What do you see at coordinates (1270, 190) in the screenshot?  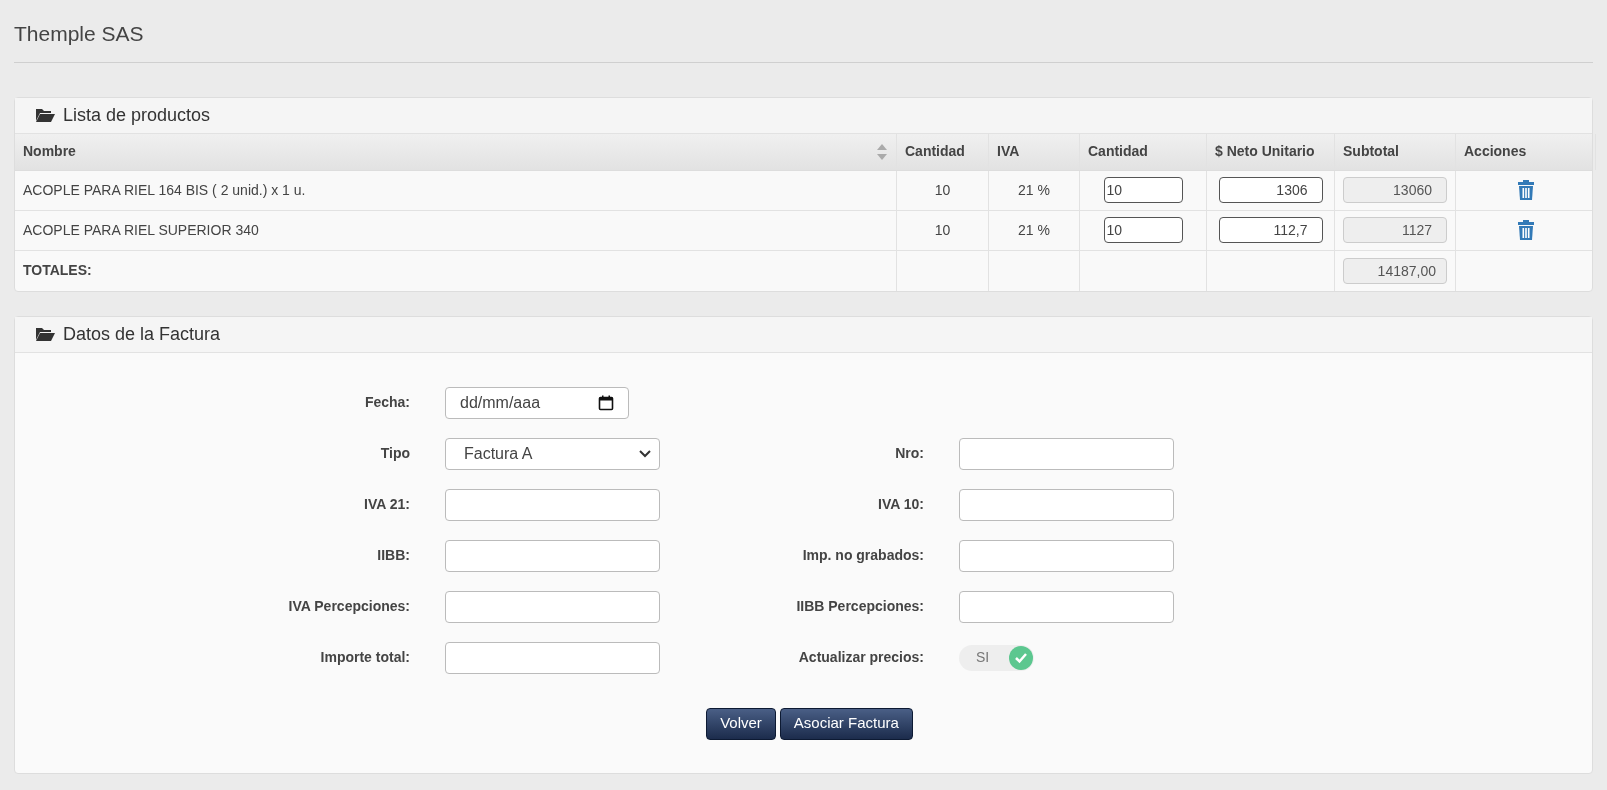 I see `net-price-input: 1306` at bounding box center [1270, 190].